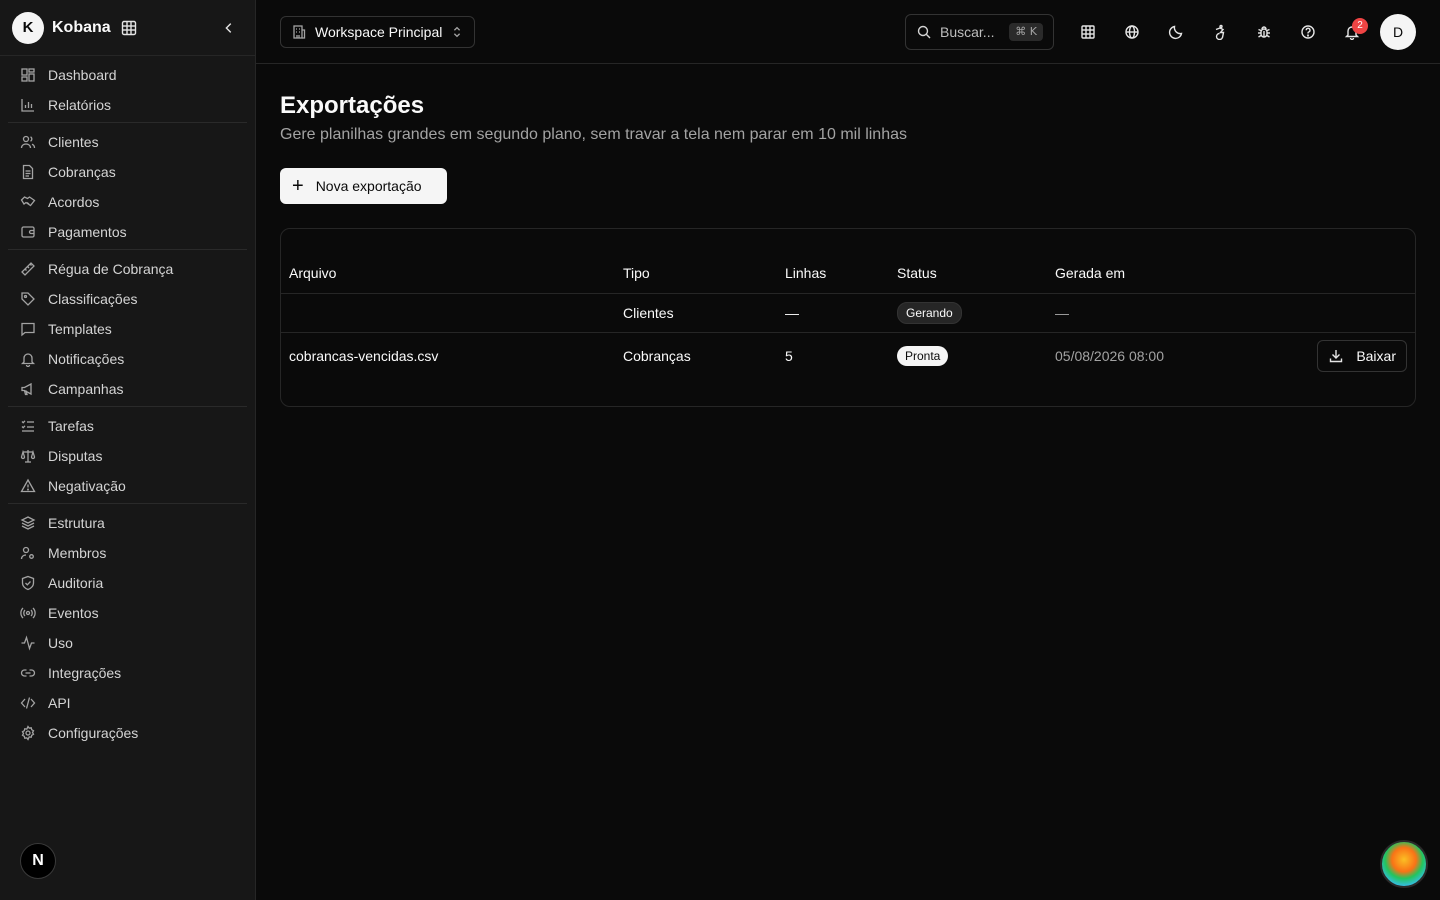  I want to click on sidebar-item-campanhas: Campanhas, so click(127, 389).